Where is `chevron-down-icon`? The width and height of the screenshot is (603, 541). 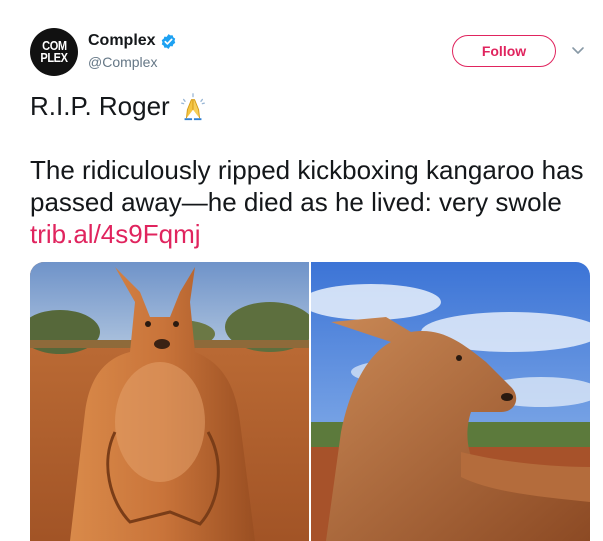
chevron-down-icon is located at coordinates (578, 50).